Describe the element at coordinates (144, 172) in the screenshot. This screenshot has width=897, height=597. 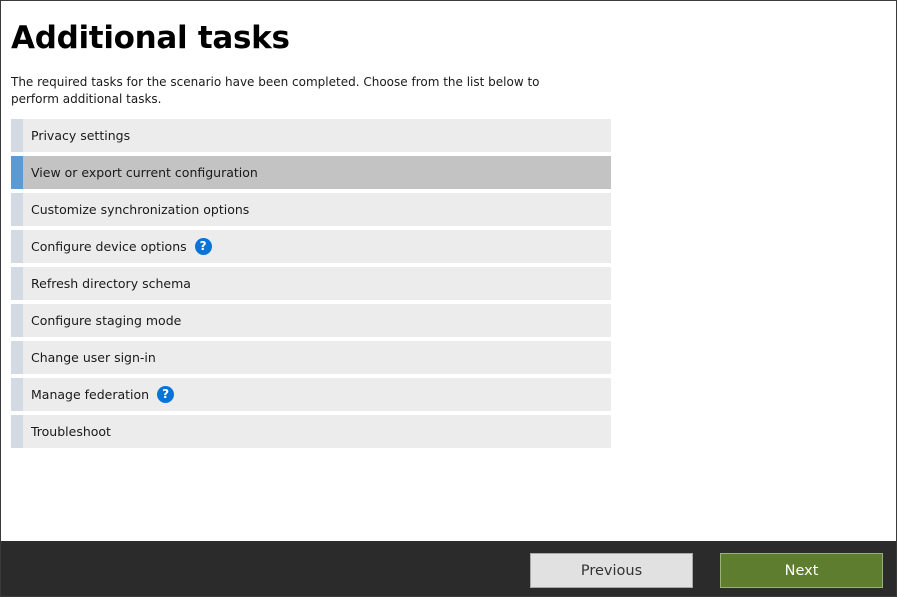
I see `task-item-label: View or export current configuration` at that location.